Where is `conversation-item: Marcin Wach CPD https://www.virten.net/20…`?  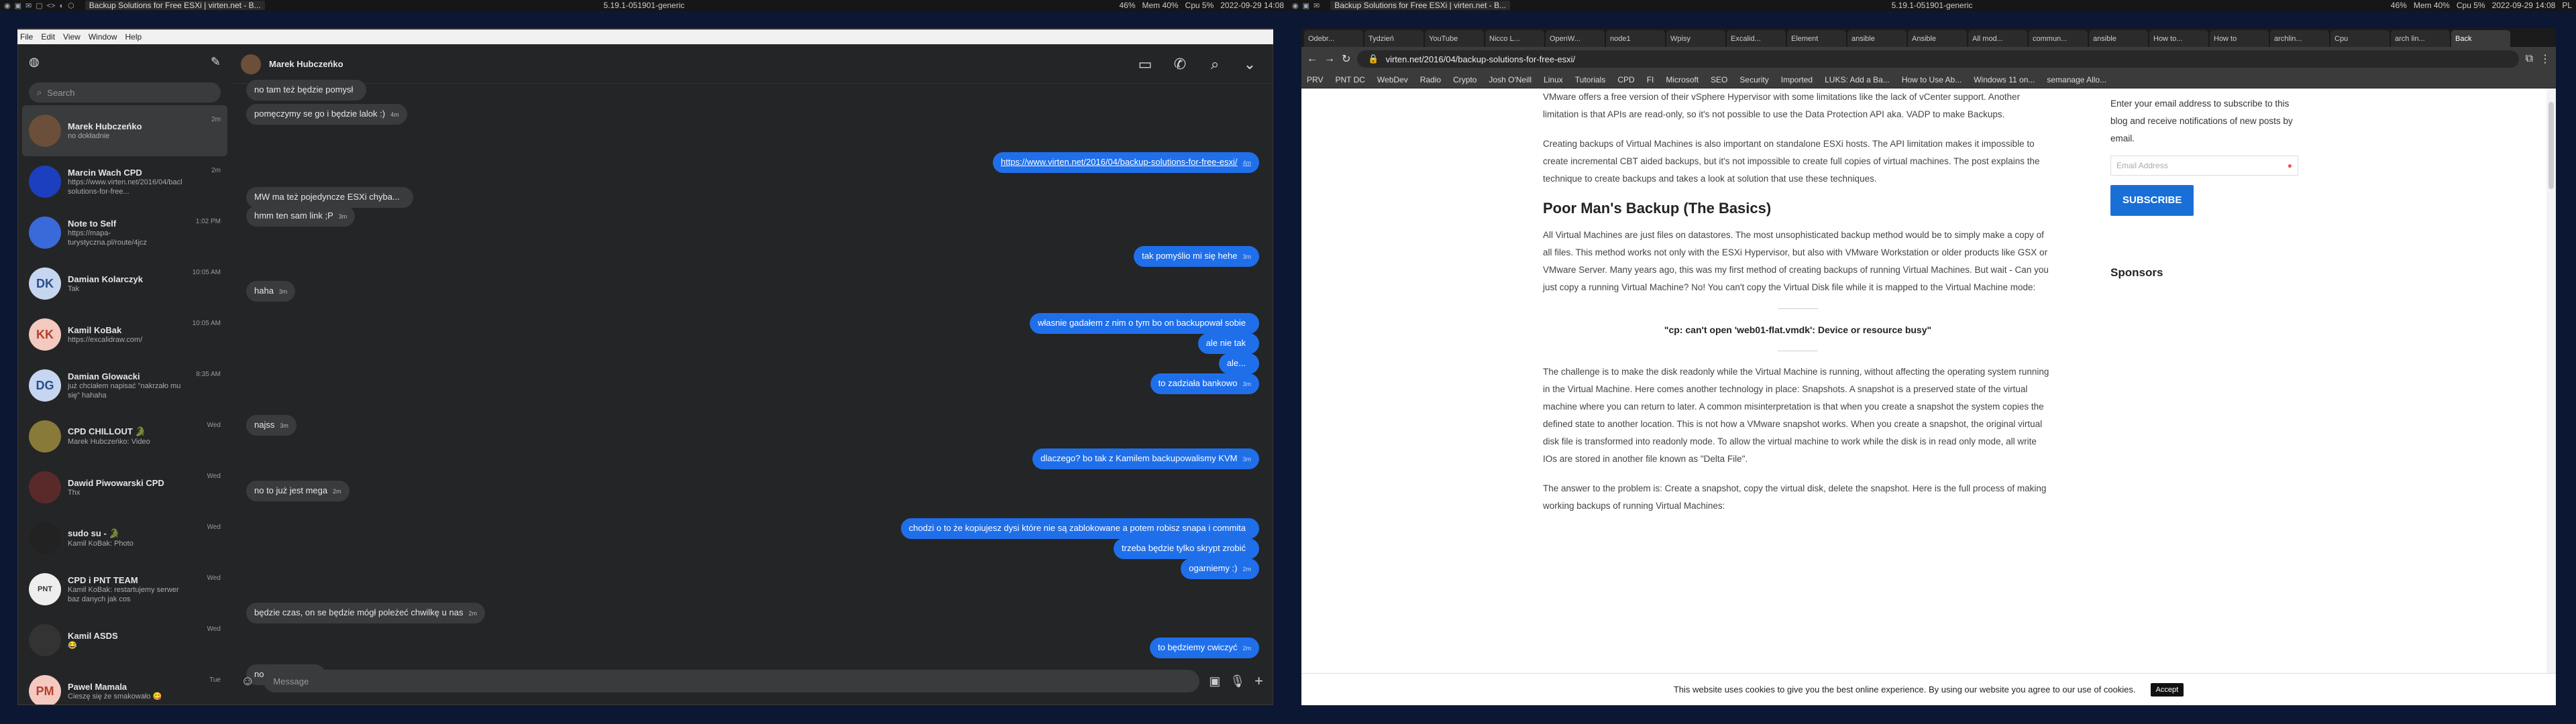
conversation-item: Marcin Wach CPD https://www.virten.net/20… is located at coordinates (124, 181).